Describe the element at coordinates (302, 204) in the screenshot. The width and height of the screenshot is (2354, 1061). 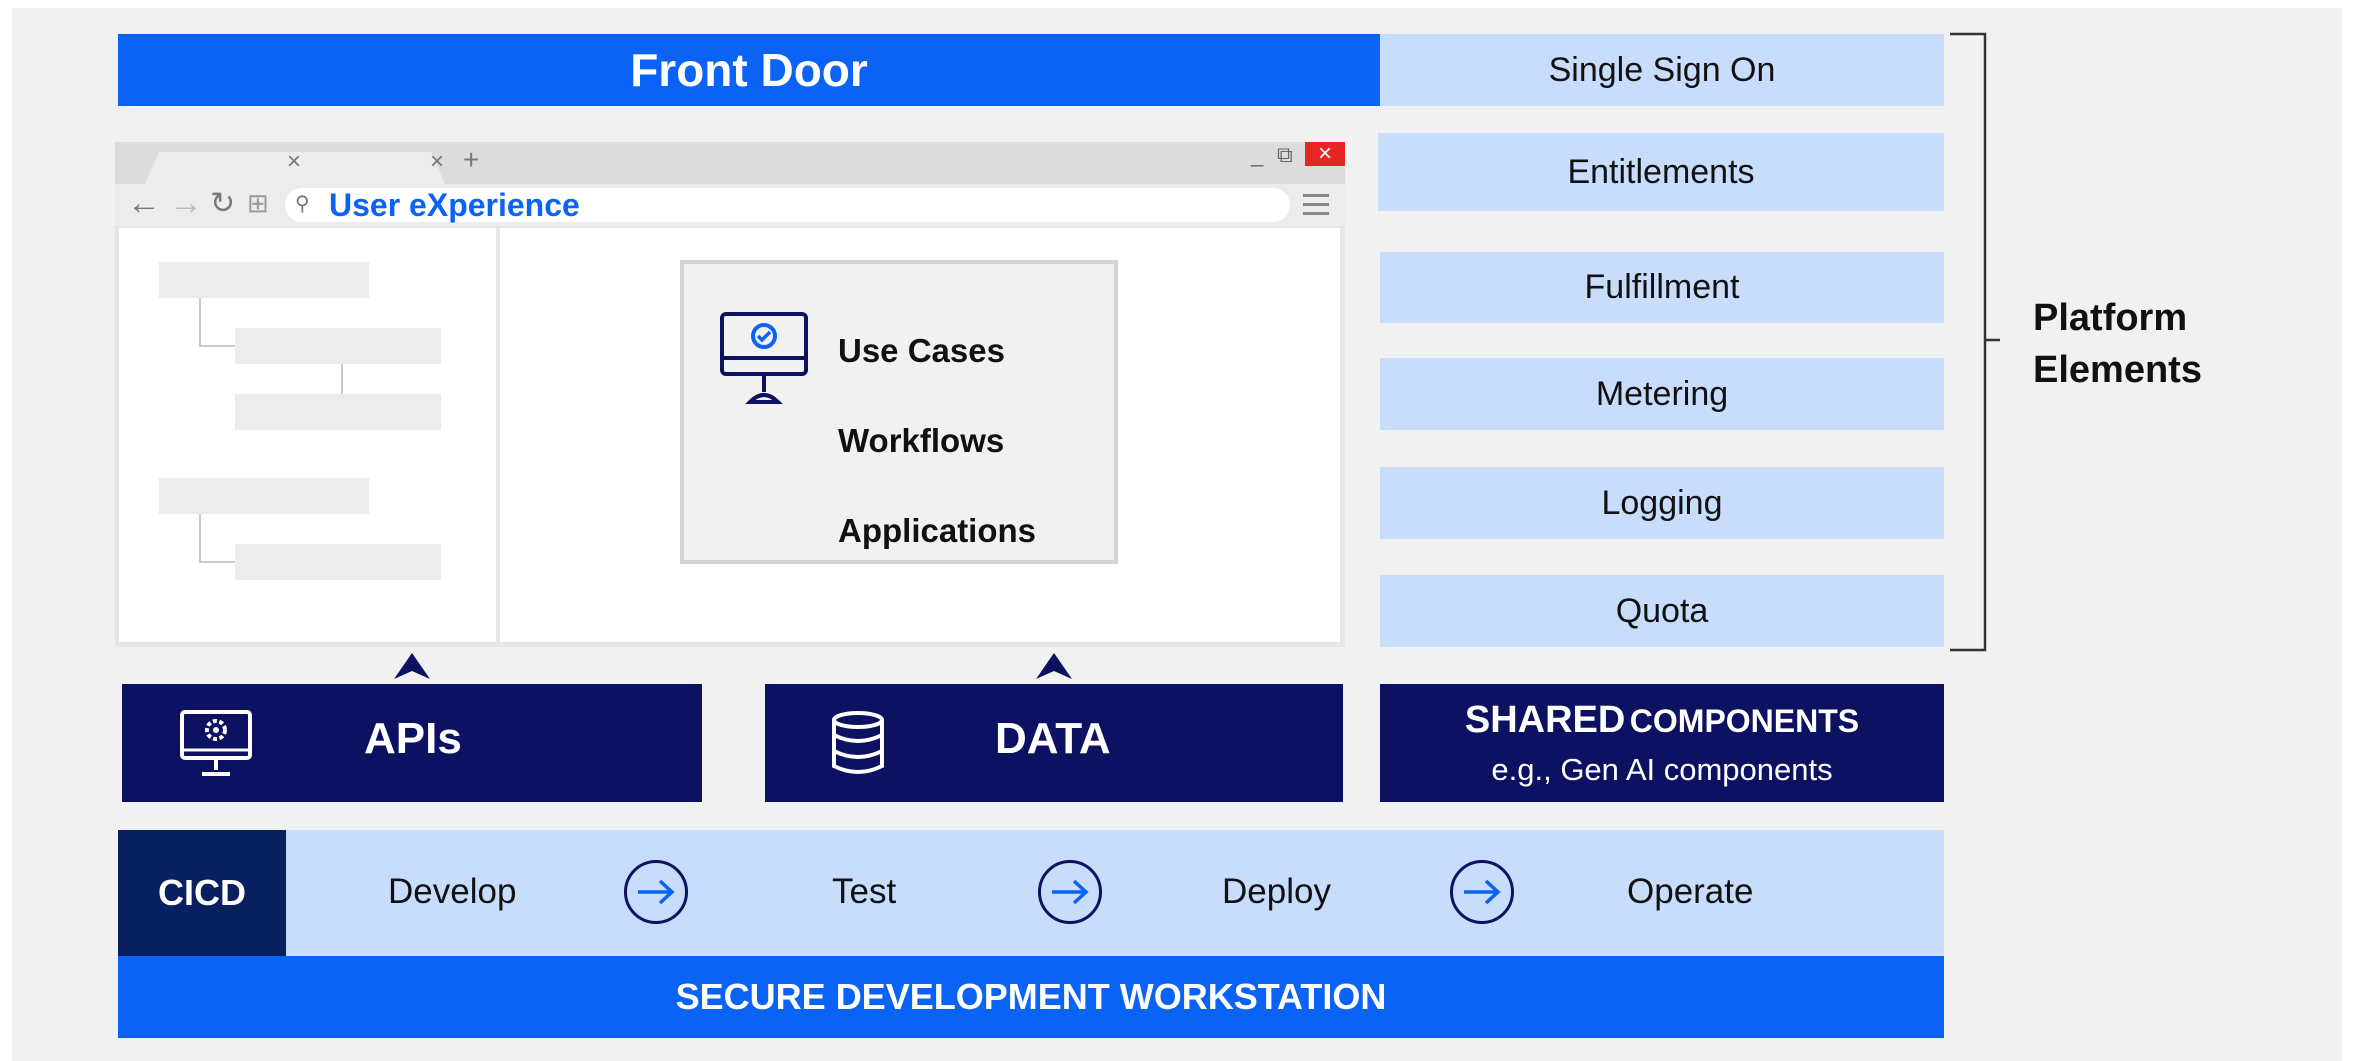
I see `search-icon: ⚲` at that location.